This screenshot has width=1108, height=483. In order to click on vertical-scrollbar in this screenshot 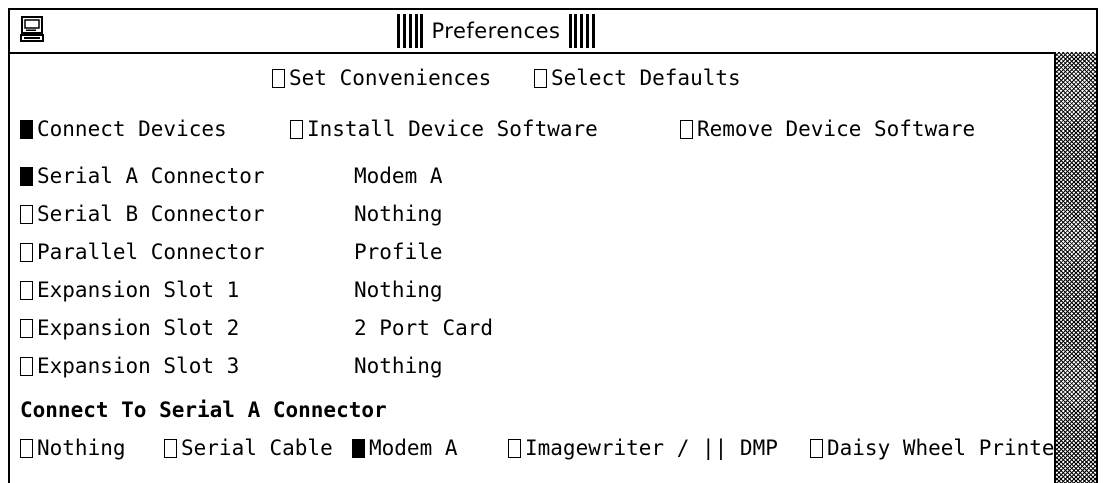, I will do `click(1075, 267)`.